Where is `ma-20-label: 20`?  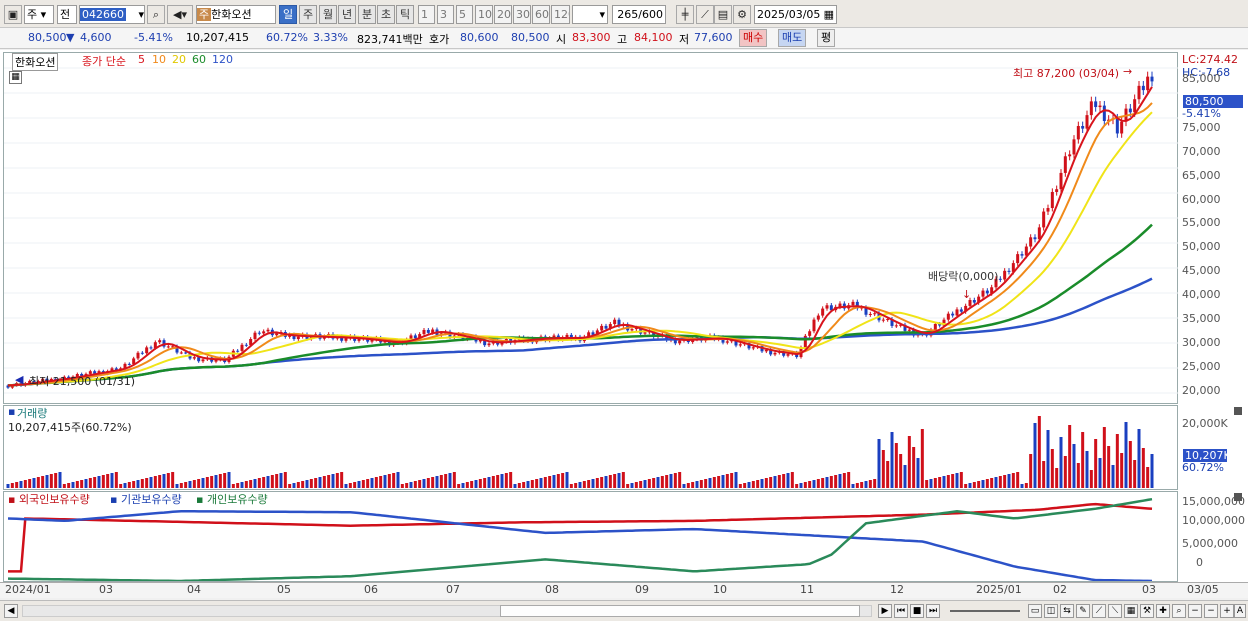 ma-20-label: 20 is located at coordinates (179, 59).